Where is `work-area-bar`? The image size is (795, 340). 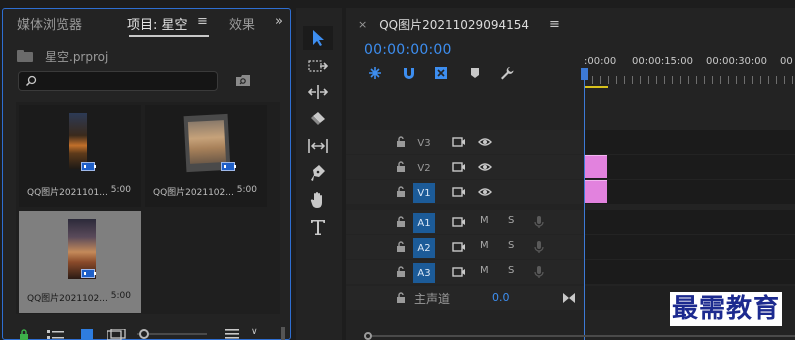 work-area-bar is located at coordinates (596, 87).